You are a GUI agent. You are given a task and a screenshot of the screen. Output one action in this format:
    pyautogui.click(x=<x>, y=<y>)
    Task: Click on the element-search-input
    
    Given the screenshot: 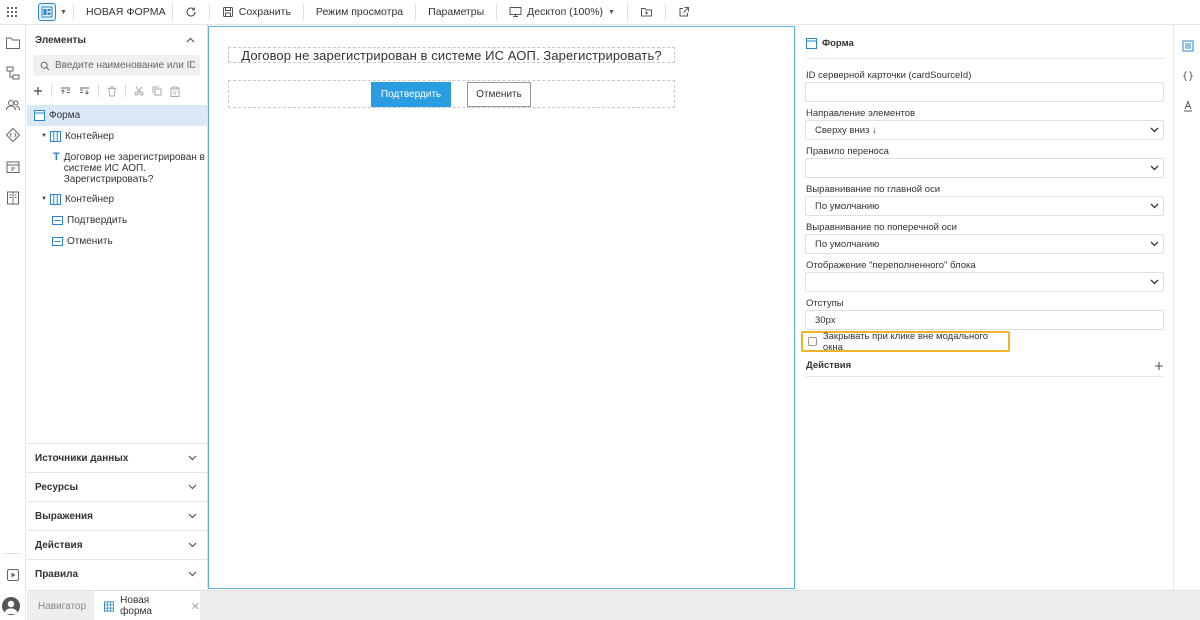 What is the action you would take?
    pyautogui.click(x=125, y=65)
    